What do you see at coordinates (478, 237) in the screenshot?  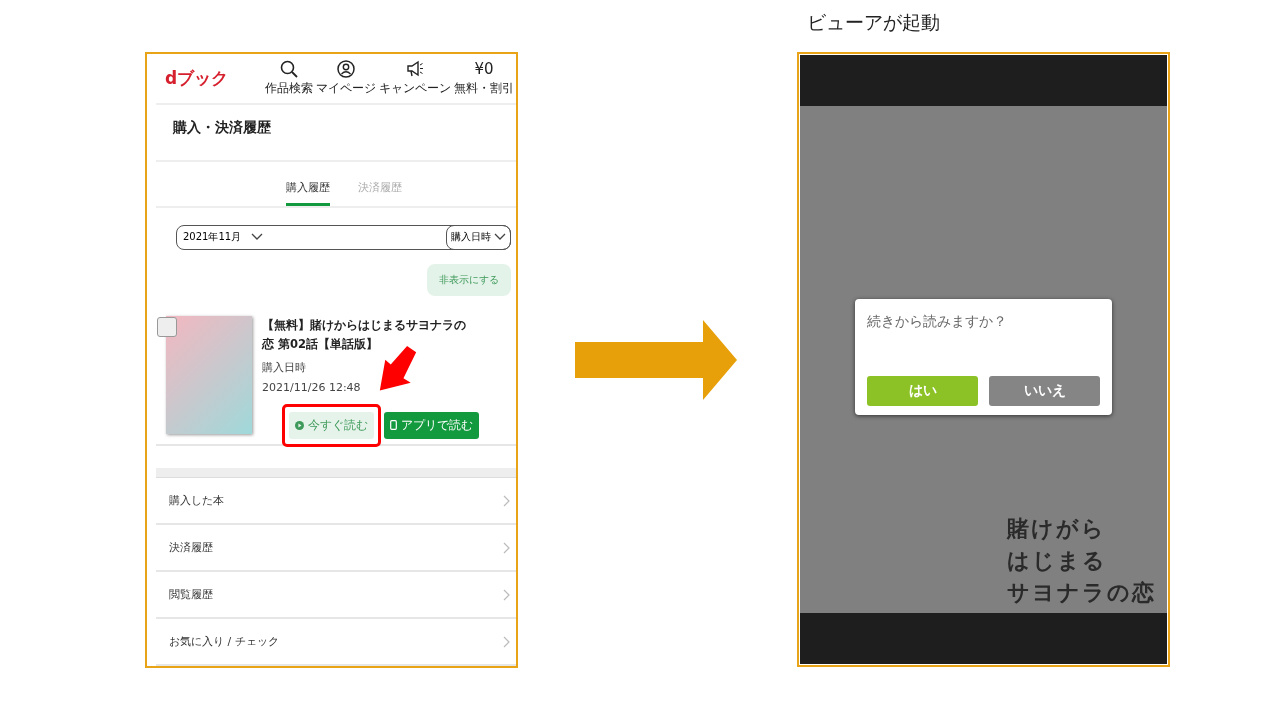 I see `sort-dropdown: 購入日時` at bounding box center [478, 237].